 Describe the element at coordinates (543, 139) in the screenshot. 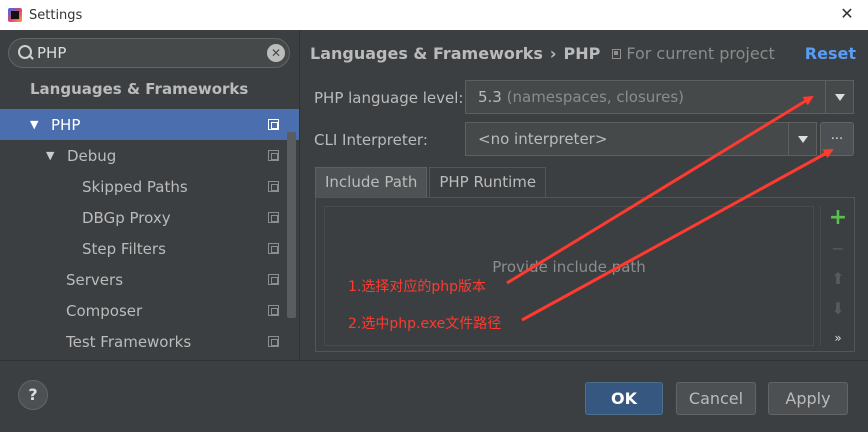

I see `cli-interpreter-value: <no interpreter>` at that location.